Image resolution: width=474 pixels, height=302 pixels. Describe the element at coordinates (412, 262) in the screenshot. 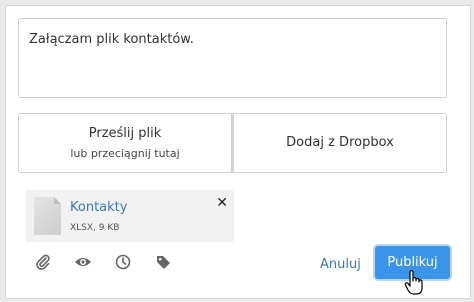

I see `publish-label: Publikuj` at that location.